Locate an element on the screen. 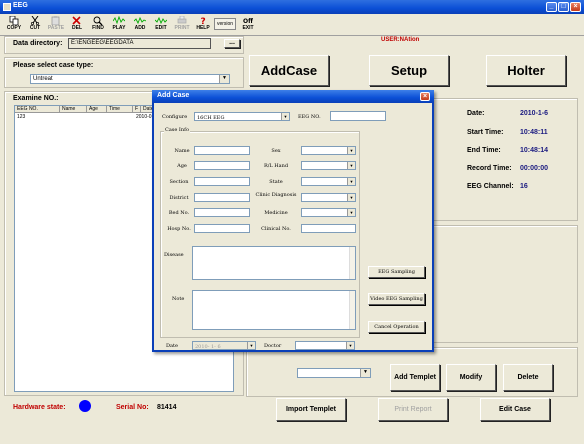 This screenshot has width=584, height=444. cancel-operation-button: Cancel Operation is located at coordinates (396, 327).